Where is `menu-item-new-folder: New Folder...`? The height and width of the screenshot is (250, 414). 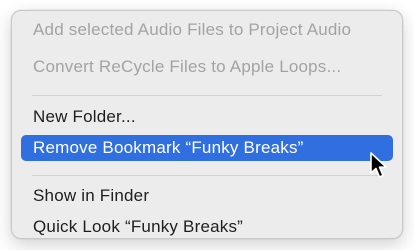
menu-item-new-folder: New Folder... is located at coordinates (207, 117).